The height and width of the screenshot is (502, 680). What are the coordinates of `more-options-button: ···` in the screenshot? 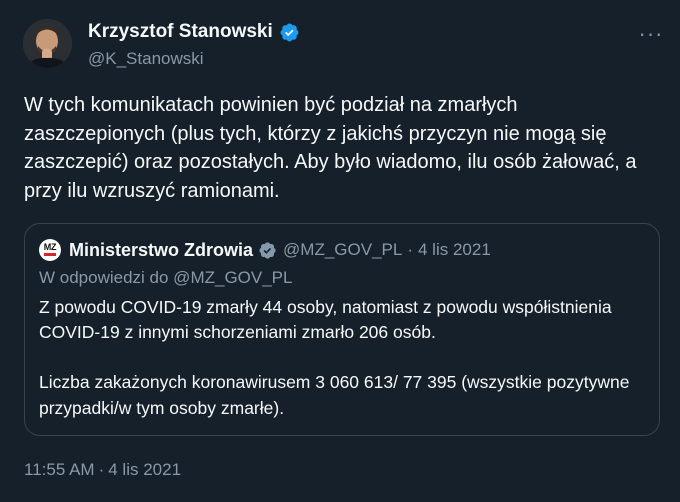 It's located at (651, 33).